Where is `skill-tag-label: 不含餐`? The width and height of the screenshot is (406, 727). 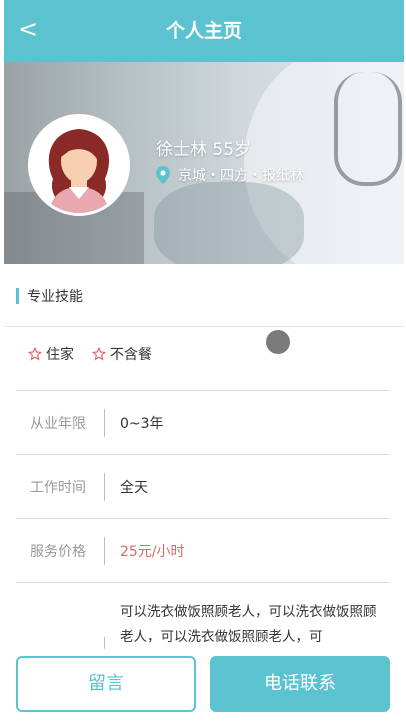 skill-tag-label: 不含餐 is located at coordinates (131, 355).